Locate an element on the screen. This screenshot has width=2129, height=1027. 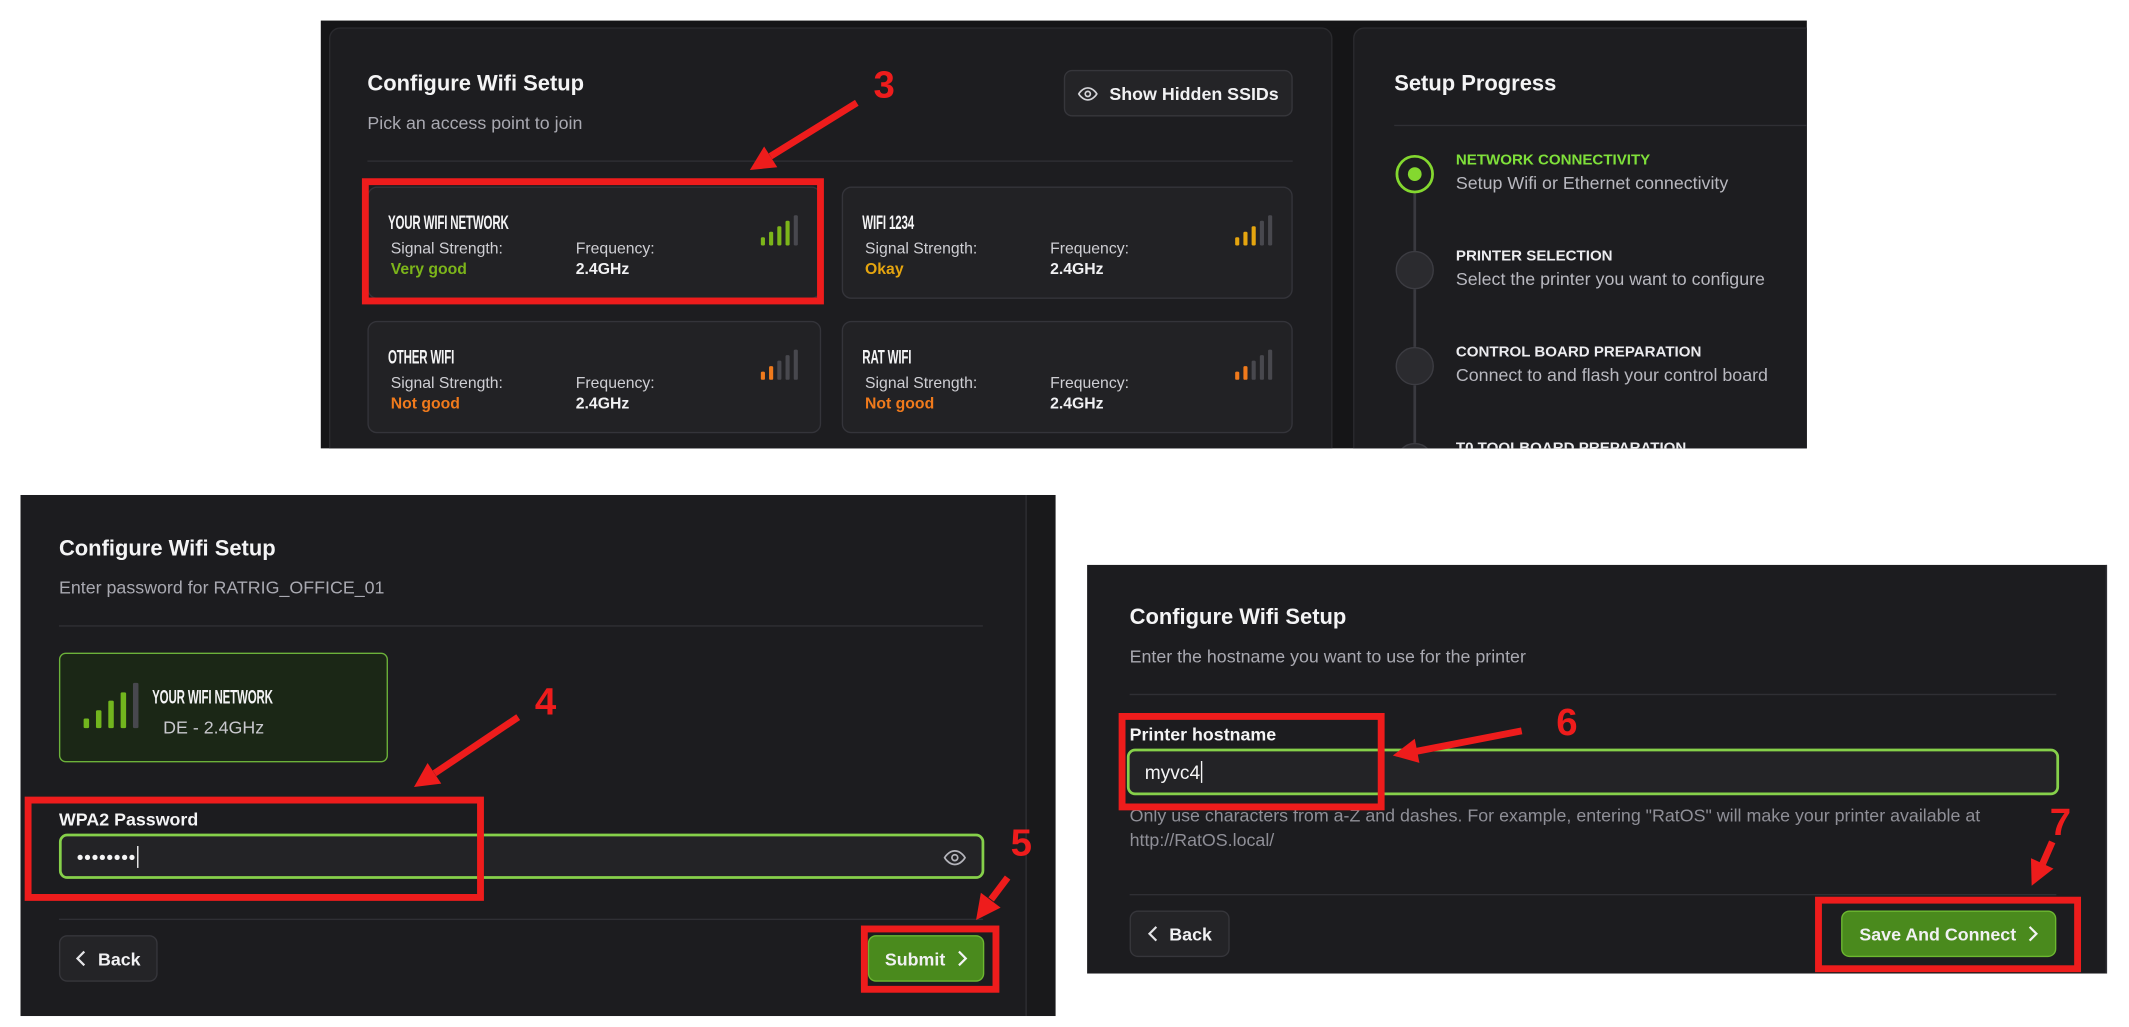
step-title: T0 TOOLBOARD PREPARATION is located at coordinates (1571, 444).